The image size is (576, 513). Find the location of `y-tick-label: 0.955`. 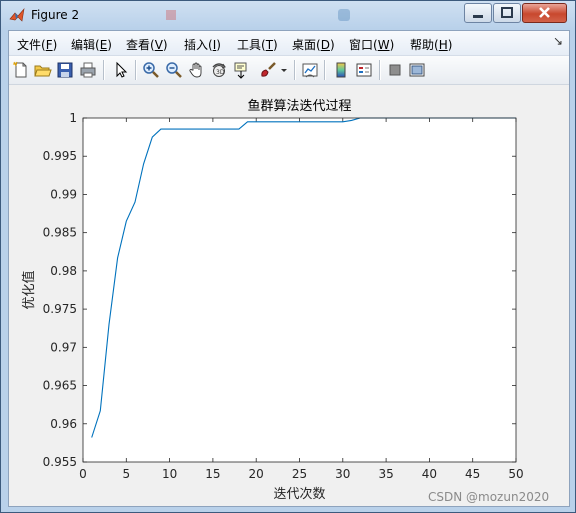

y-tick-label: 0.955 is located at coordinates (60, 462).